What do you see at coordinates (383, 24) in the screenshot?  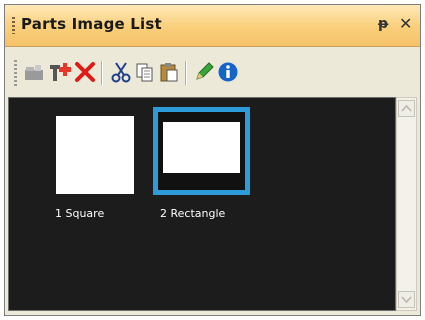 I see `pin-icon: ᵽ` at bounding box center [383, 24].